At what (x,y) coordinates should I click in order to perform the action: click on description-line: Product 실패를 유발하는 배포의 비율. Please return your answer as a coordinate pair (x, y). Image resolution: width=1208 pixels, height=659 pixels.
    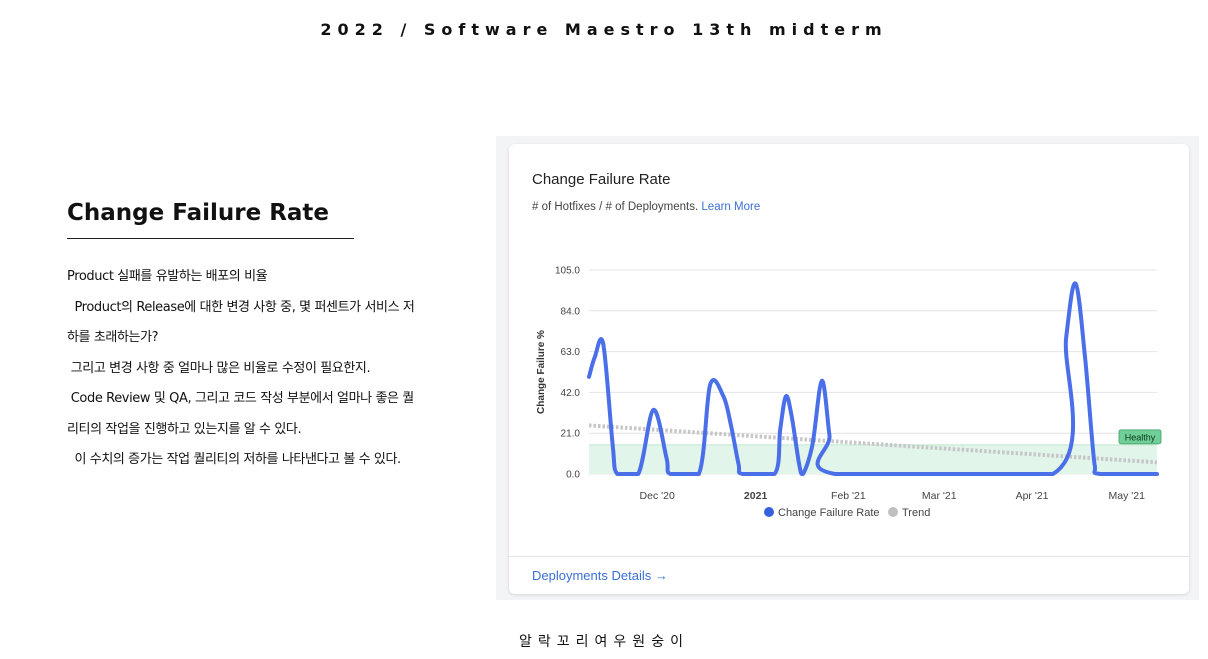
    Looking at the image, I should click on (167, 276).